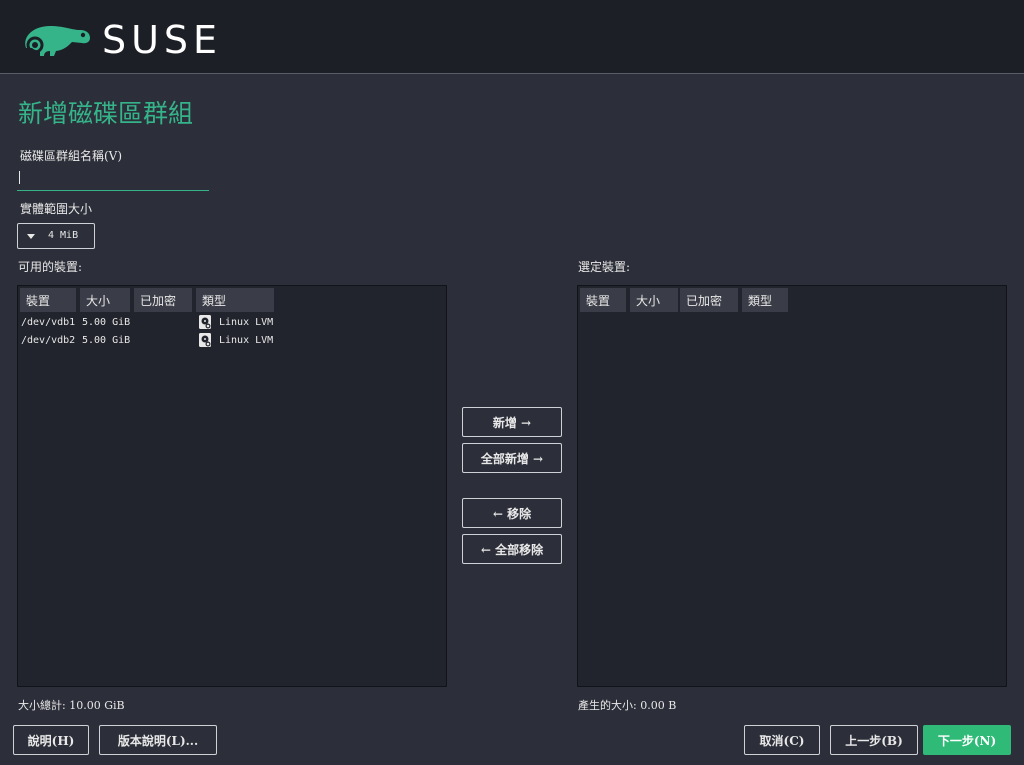  I want to click on extent-size-value: 4 MiB, so click(63, 235).